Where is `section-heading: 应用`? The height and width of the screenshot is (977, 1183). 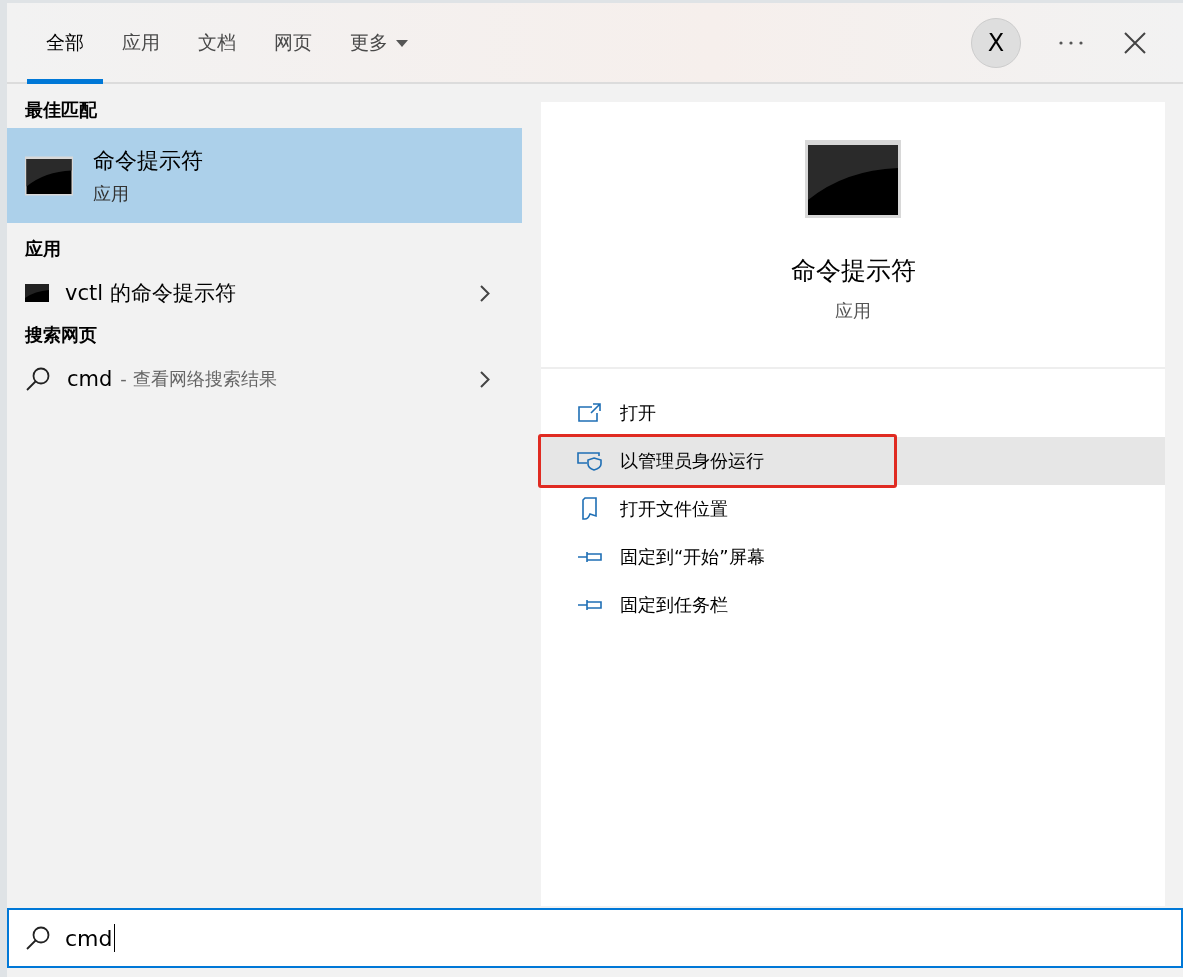
section-heading: 应用 is located at coordinates (43, 249).